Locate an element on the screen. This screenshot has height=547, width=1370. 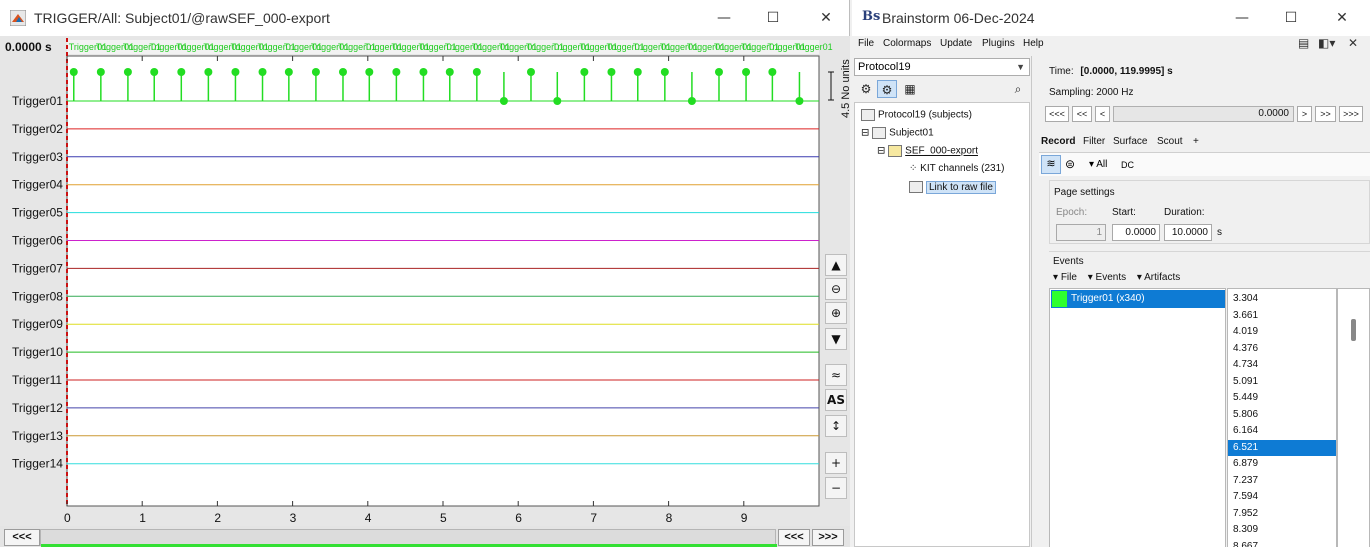
nav-next-page-button: >> is located at coordinates (1325, 114).